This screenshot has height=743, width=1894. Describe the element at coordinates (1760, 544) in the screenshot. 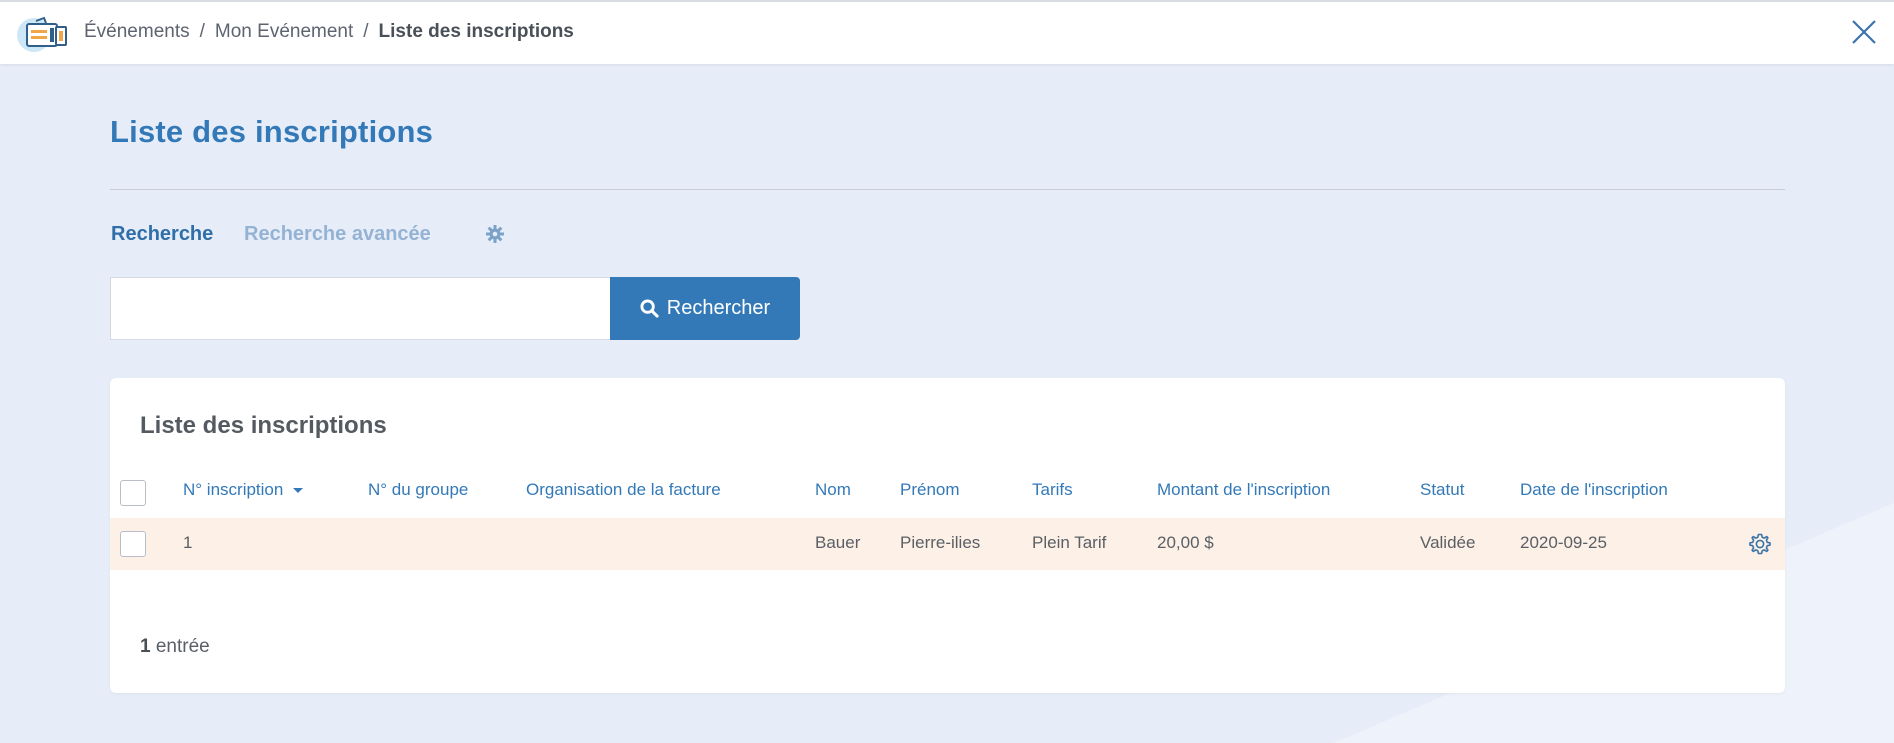

I see `row-settings-icon` at that location.